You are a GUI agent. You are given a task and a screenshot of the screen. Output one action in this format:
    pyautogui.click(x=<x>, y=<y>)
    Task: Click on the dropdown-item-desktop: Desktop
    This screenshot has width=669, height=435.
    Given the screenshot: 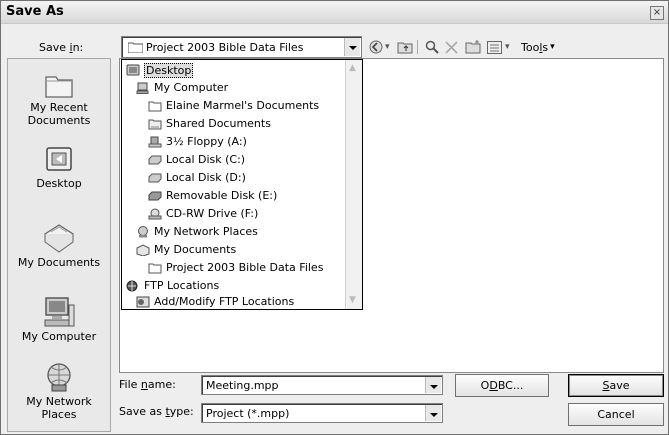 What is the action you would take?
    pyautogui.click(x=160, y=70)
    